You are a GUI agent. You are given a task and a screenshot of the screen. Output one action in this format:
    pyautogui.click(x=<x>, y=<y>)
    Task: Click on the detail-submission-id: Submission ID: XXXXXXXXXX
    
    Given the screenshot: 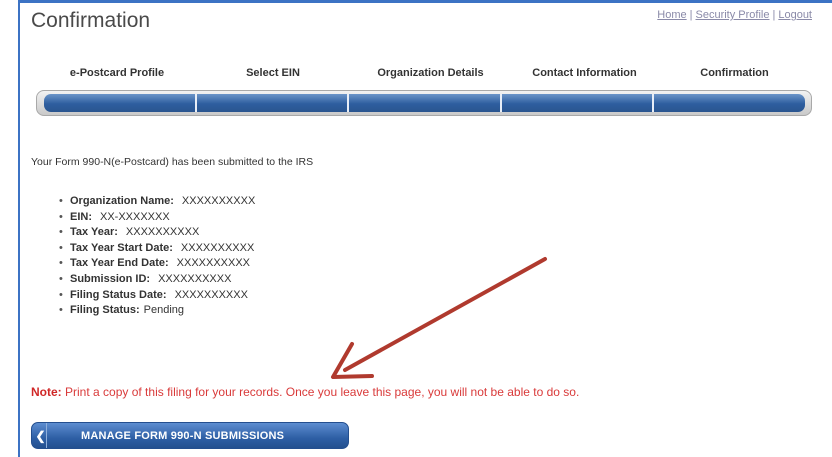 What is the action you would take?
    pyautogui.click(x=157, y=280)
    